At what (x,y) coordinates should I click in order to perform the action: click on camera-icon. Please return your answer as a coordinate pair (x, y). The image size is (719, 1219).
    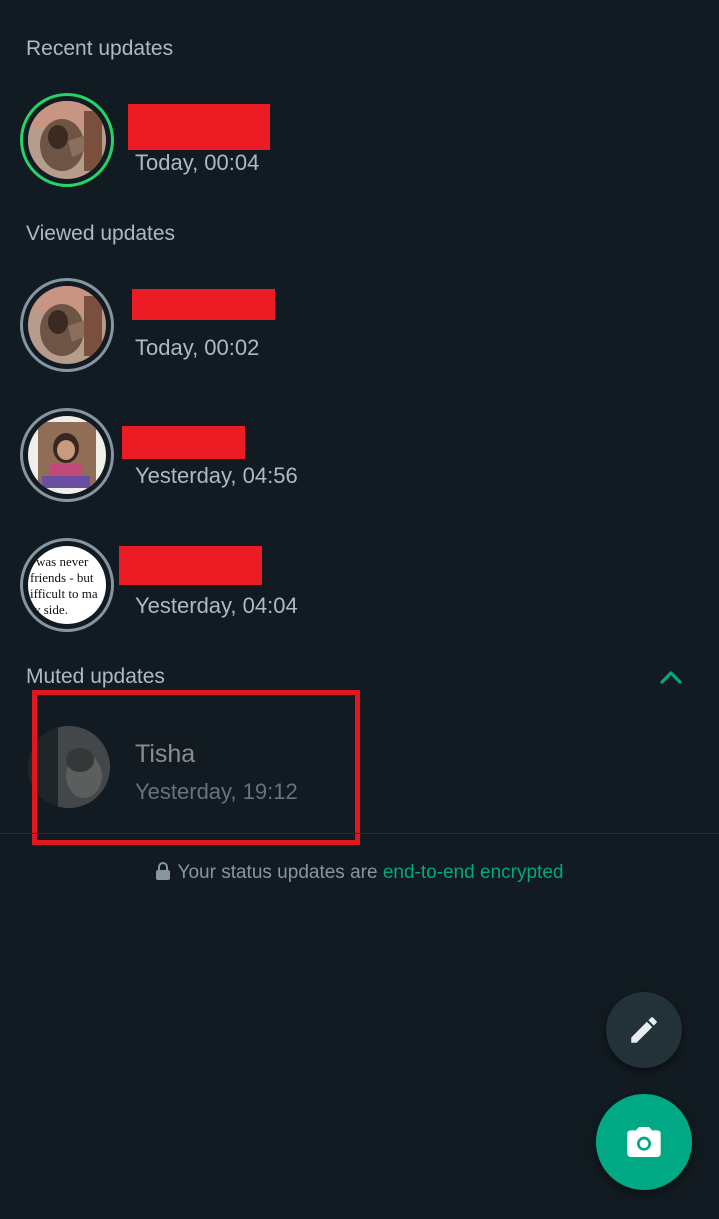
    Looking at the image, I should click on (644, 1142).